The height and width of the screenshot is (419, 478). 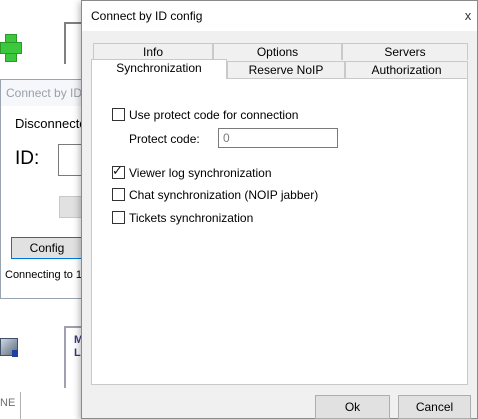 I want to click on checkbox-box: ✓, so click(x=118, y=171).